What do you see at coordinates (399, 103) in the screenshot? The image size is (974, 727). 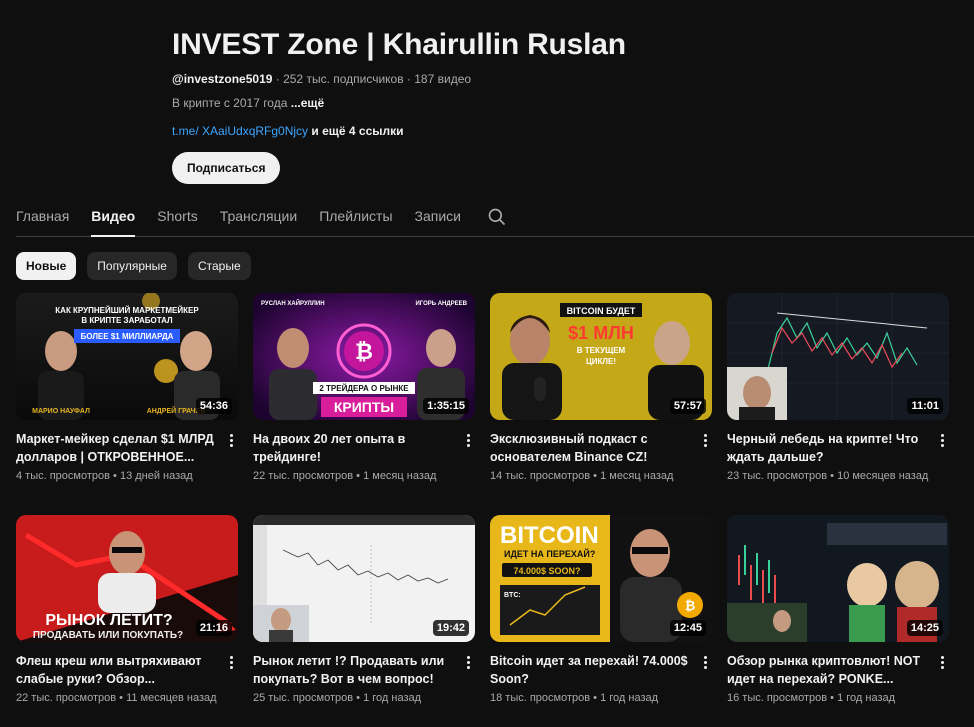 I see `channel-description: В крипте с 2017 года ...ещё` at bounding box center [399, 103].